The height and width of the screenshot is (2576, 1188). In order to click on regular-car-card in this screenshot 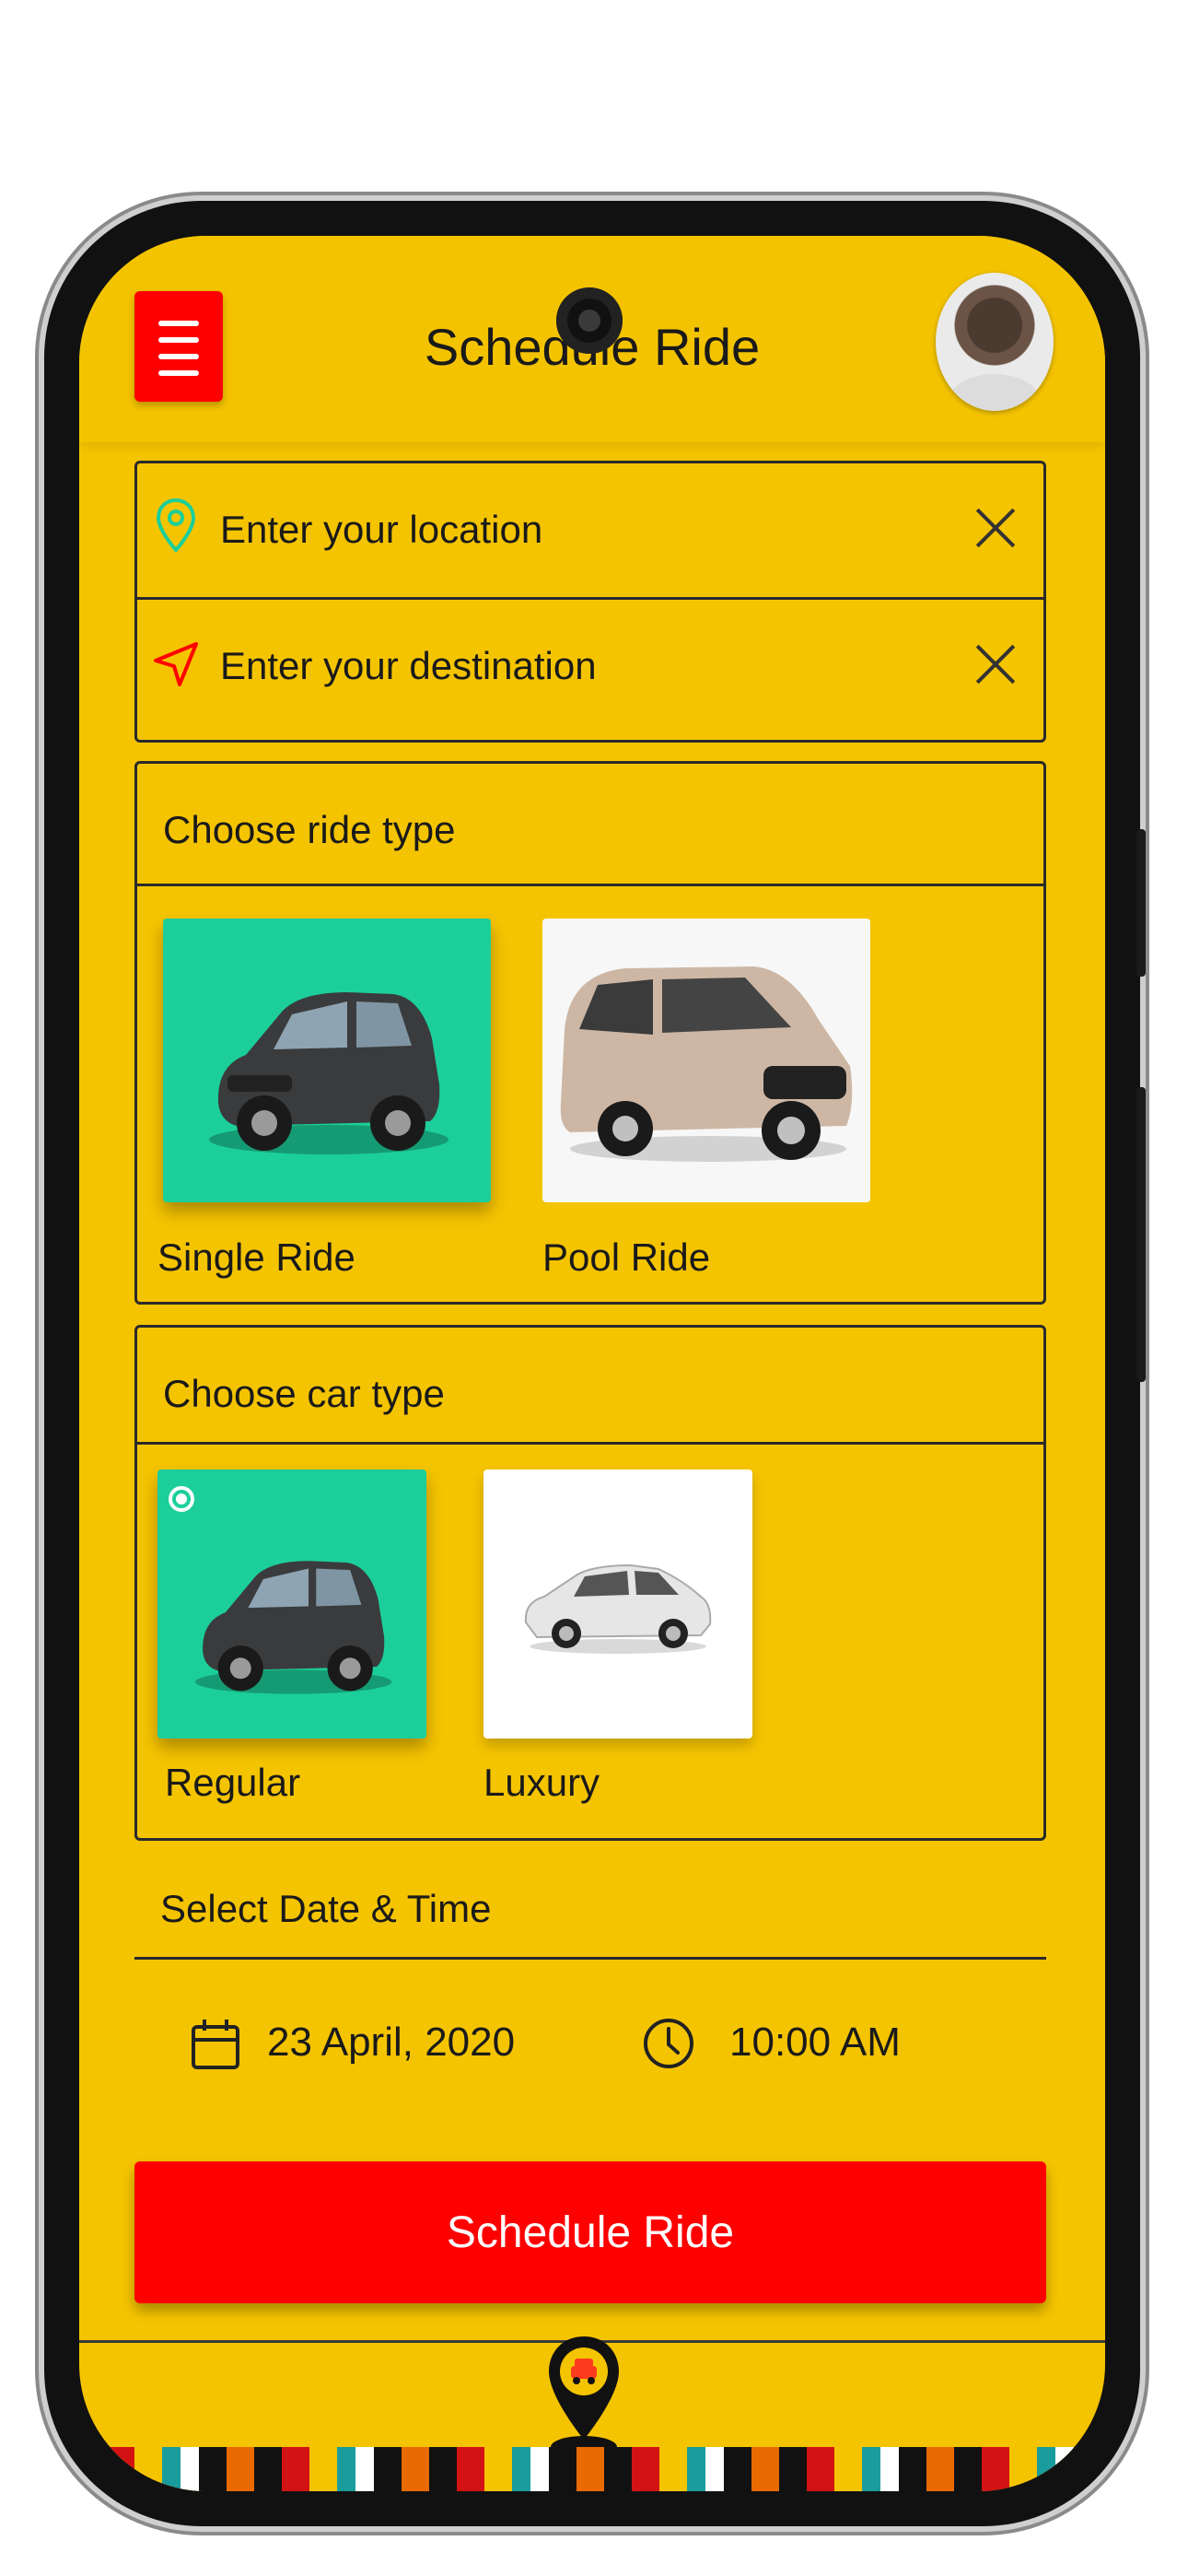, I will do `click(291, 1604)`.